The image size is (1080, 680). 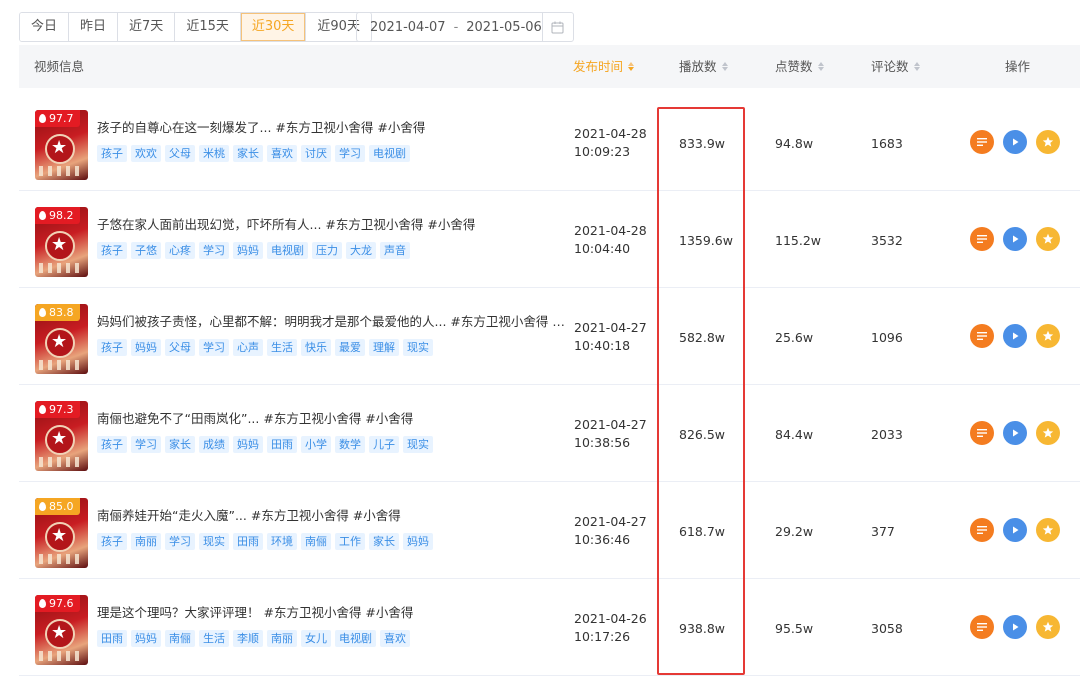 What do you see at coordinates (45, 27) in the screenshot?
I see `tab-range-0: 今日` at bounding box center [45, 27].